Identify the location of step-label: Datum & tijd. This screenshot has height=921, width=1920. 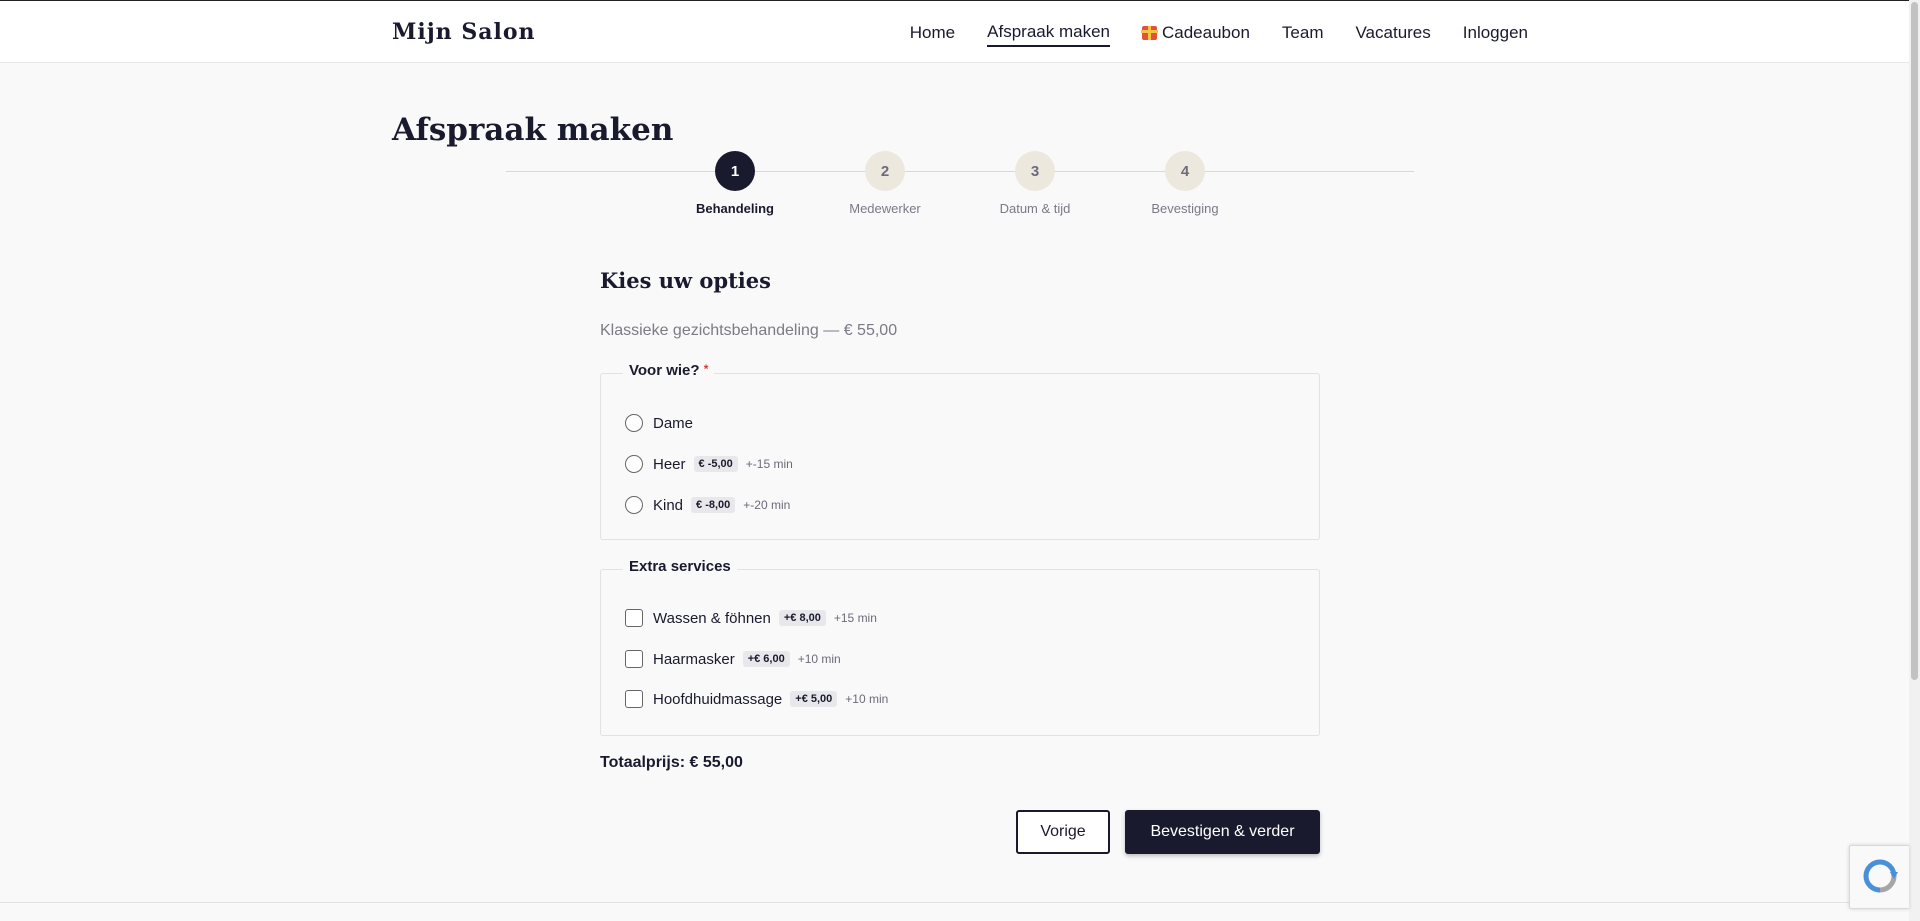
(1035, 208).